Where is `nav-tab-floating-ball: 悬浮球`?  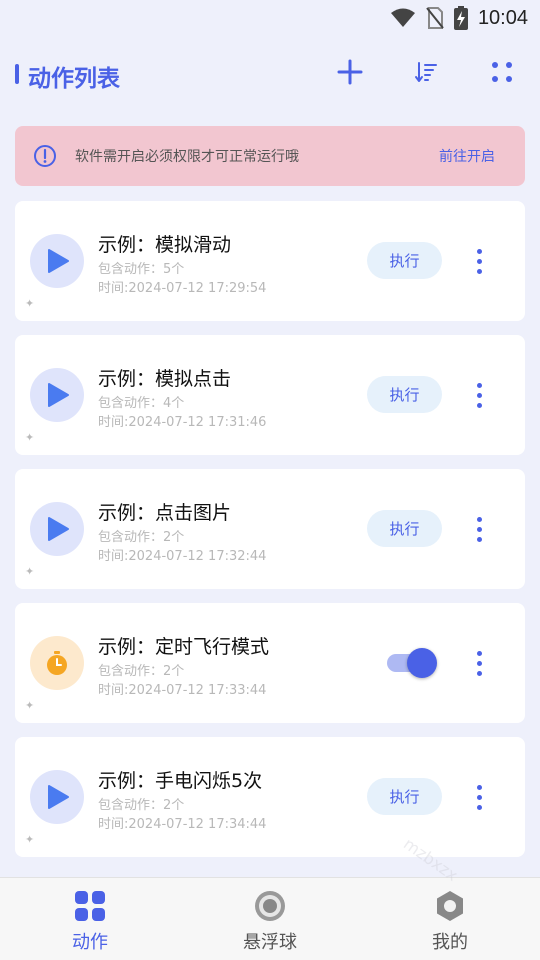 nav-tab-floating-ball: 悬浮球 is located at coordinates (270, 919).